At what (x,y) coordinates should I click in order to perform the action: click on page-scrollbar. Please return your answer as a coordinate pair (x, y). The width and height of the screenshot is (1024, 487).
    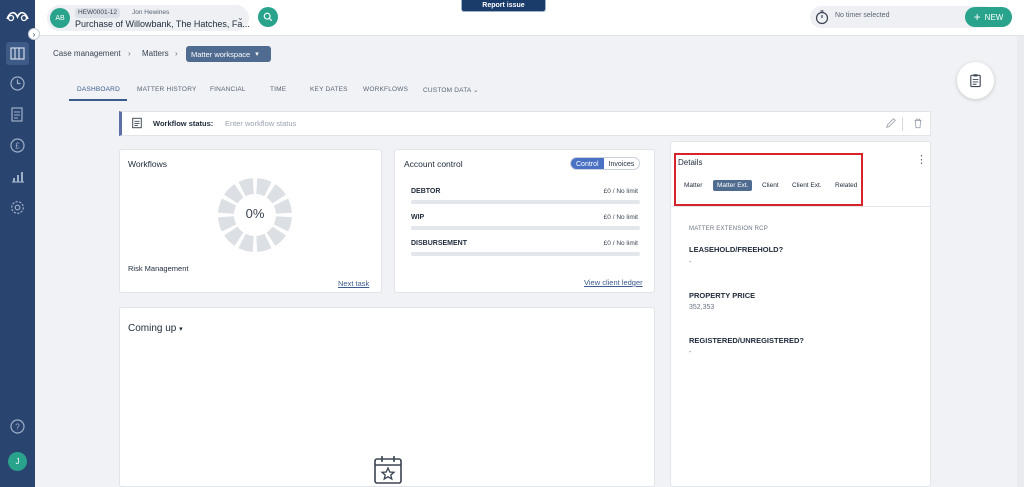
    Looking at the image, I should click on (1020, 261).